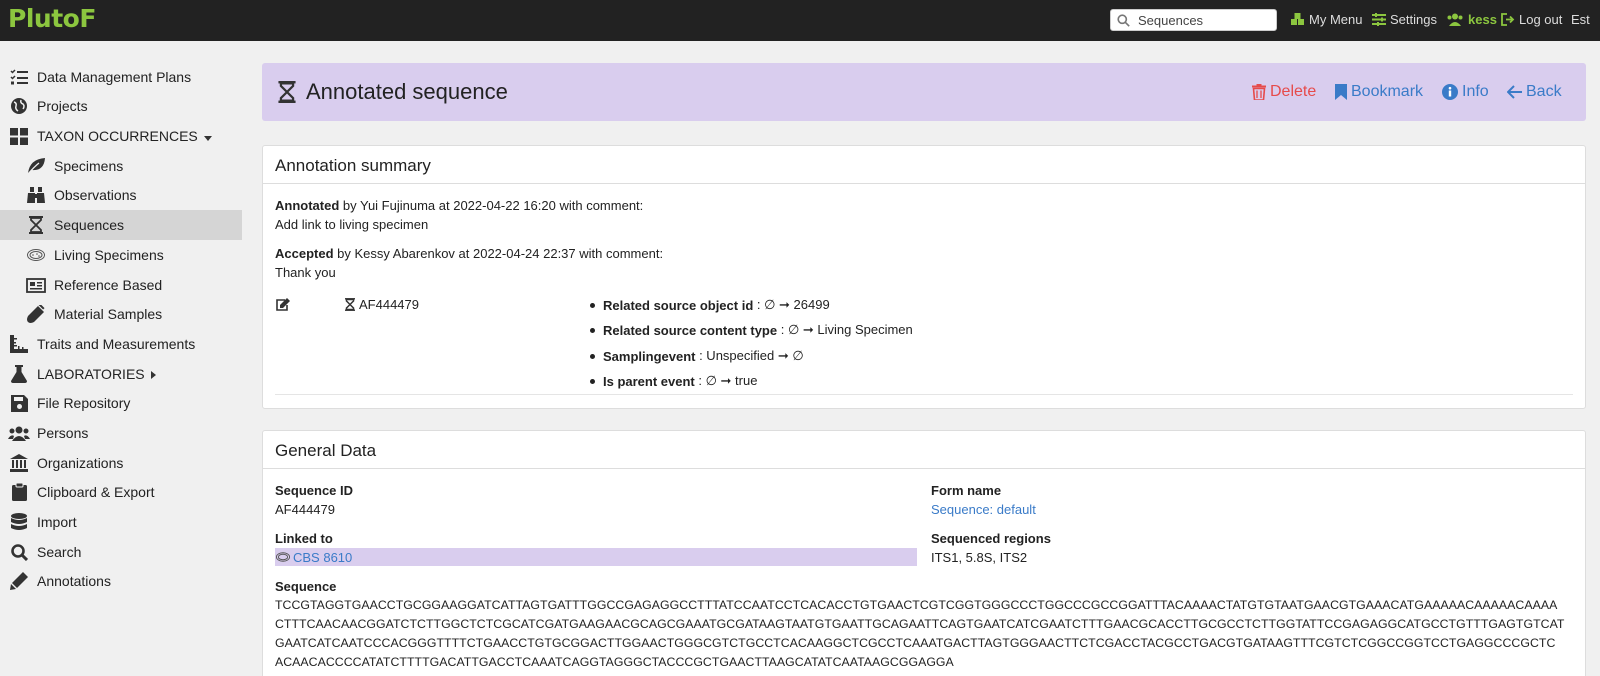 This screenshot has width=1600, height=676. What do you see at coordinates (121, 433) in the screenshot?
I see `sidebar-item-persons: Persons` at bounding box center [121, 433].